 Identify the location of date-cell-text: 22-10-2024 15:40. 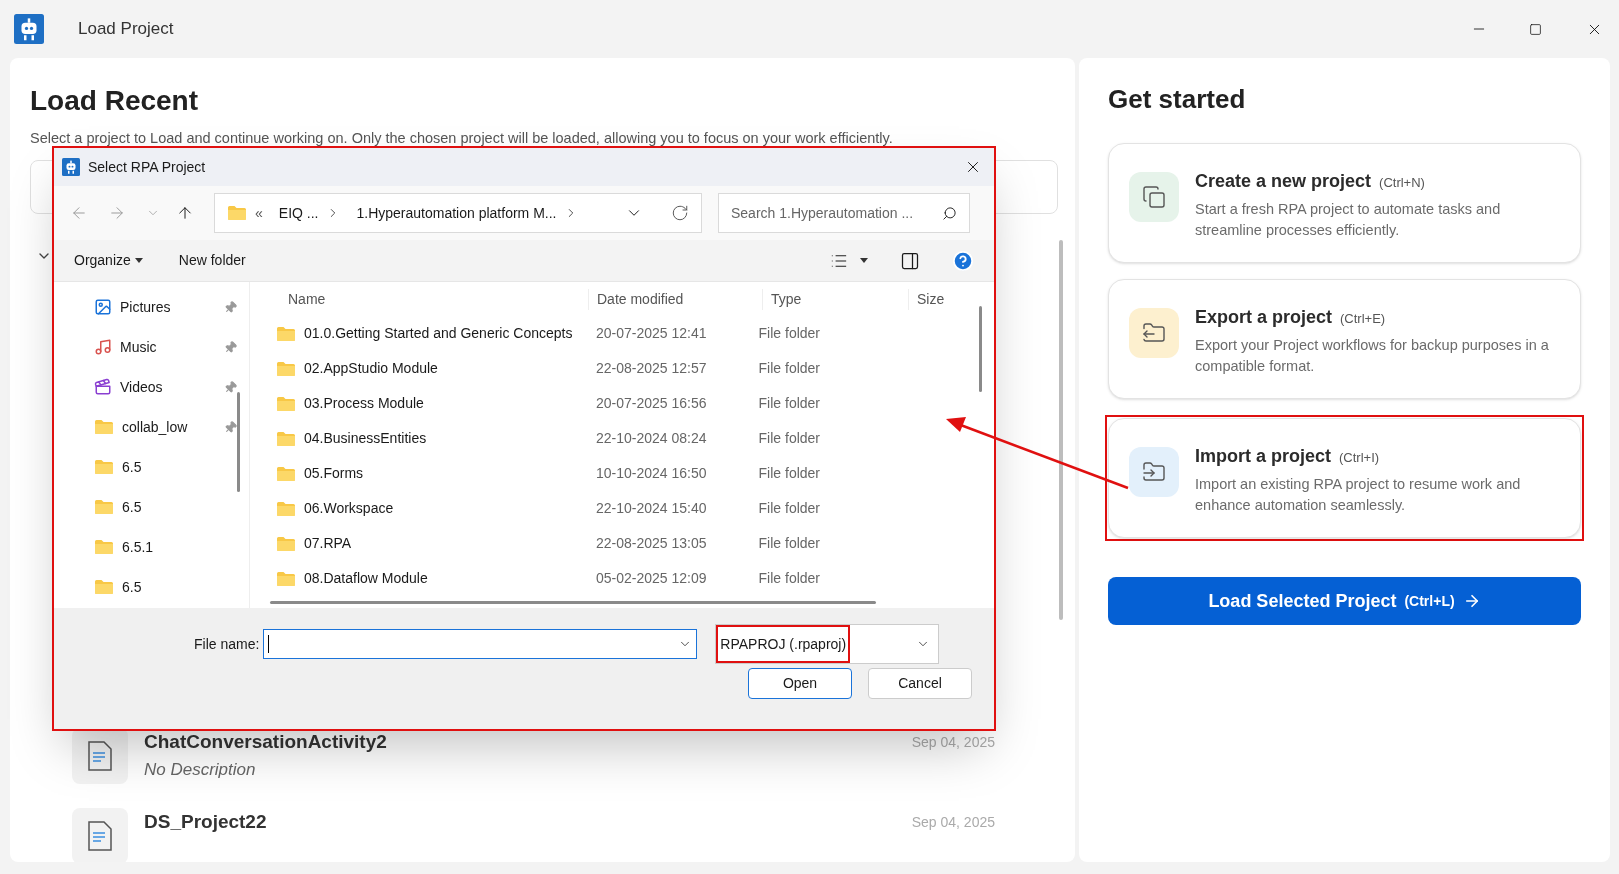
(651, 508).